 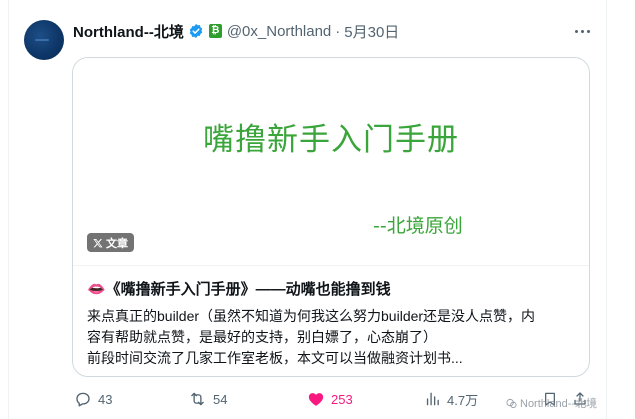 I want to click on author-handle: @0x_Northland, so click(x=279, y=31).